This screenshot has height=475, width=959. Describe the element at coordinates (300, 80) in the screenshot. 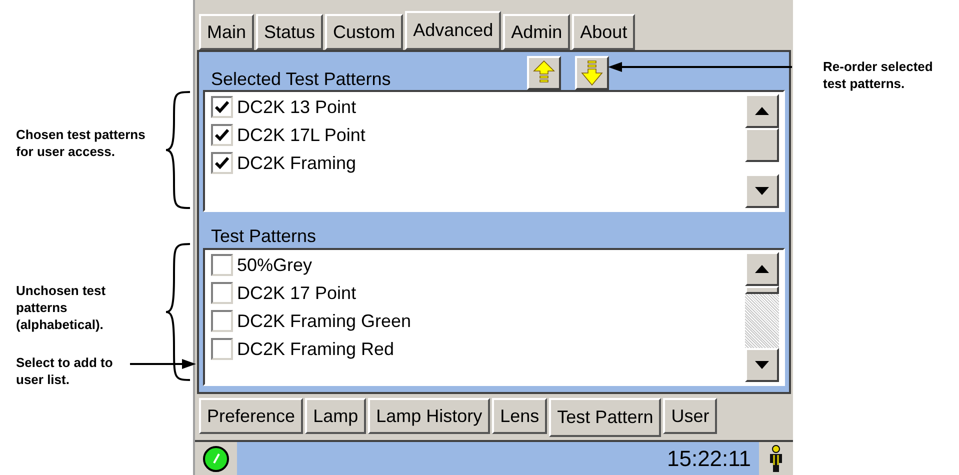

I see `section-title: Selected Test Patterns` at that location.